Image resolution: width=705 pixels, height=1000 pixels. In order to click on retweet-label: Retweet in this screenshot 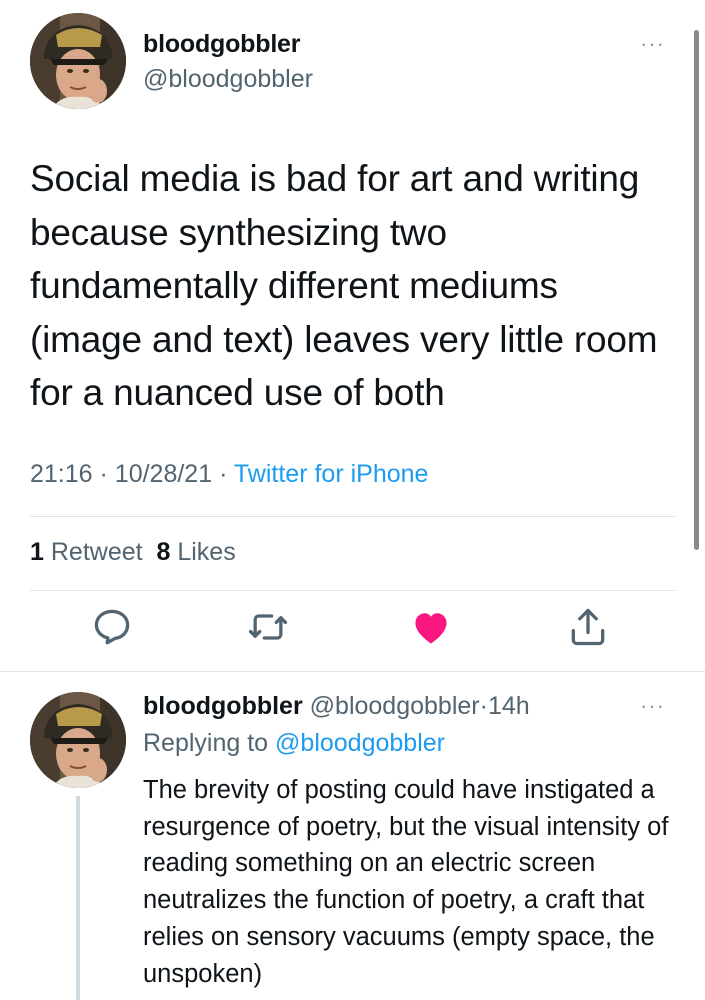, I will do `click(96, 552)`.